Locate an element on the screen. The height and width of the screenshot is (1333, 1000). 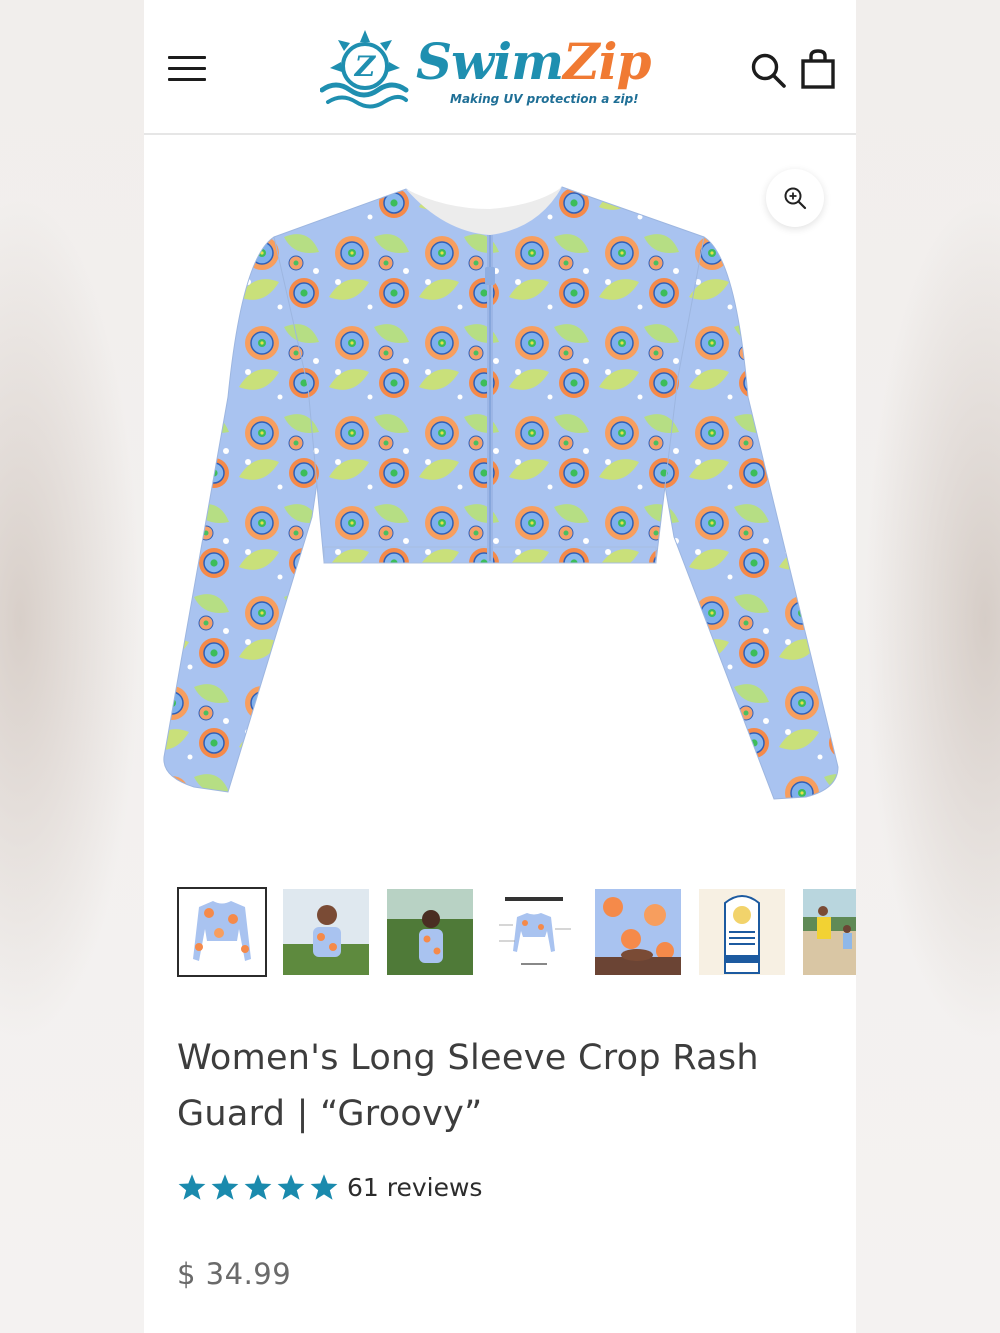
brand-word-zip: Zip is located at coordinates (607, 61).